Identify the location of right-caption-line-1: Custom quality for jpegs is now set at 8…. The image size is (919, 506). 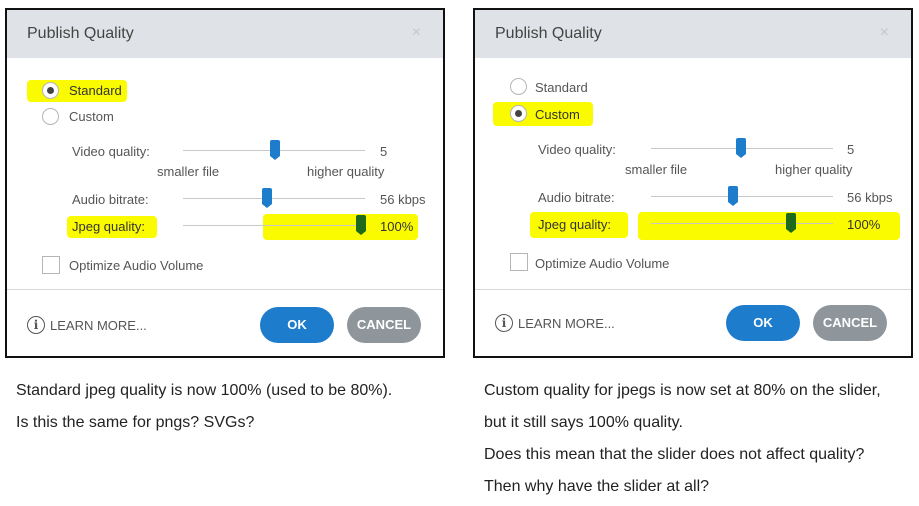
(682, 390).